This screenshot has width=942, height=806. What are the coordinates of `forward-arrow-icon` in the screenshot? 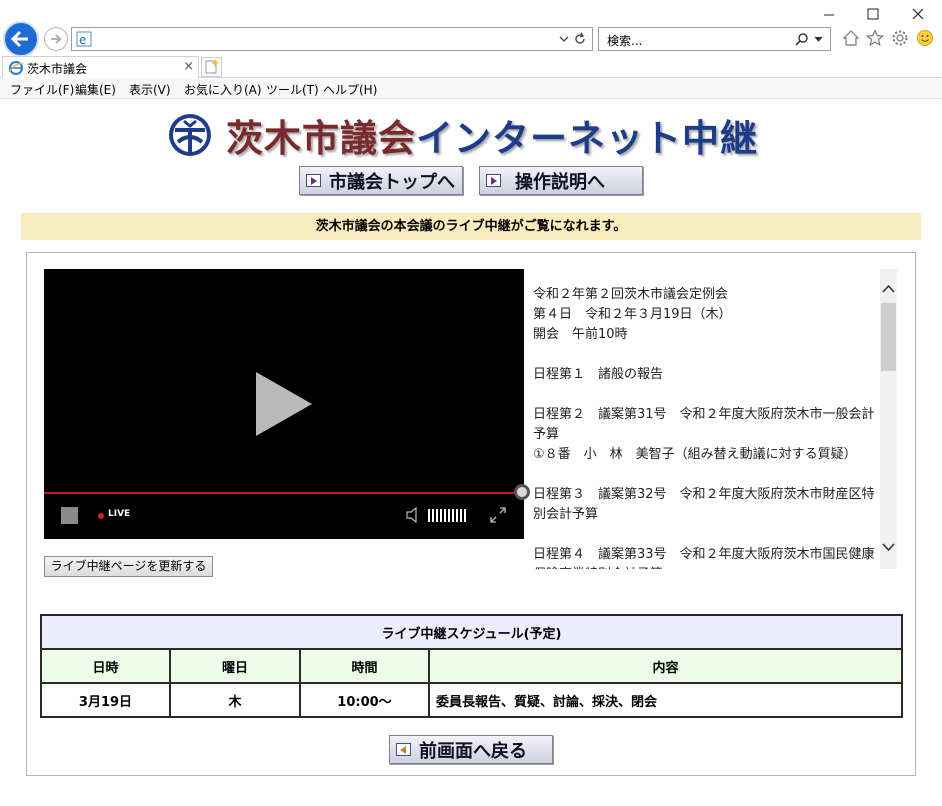 It's located at (56, 39).